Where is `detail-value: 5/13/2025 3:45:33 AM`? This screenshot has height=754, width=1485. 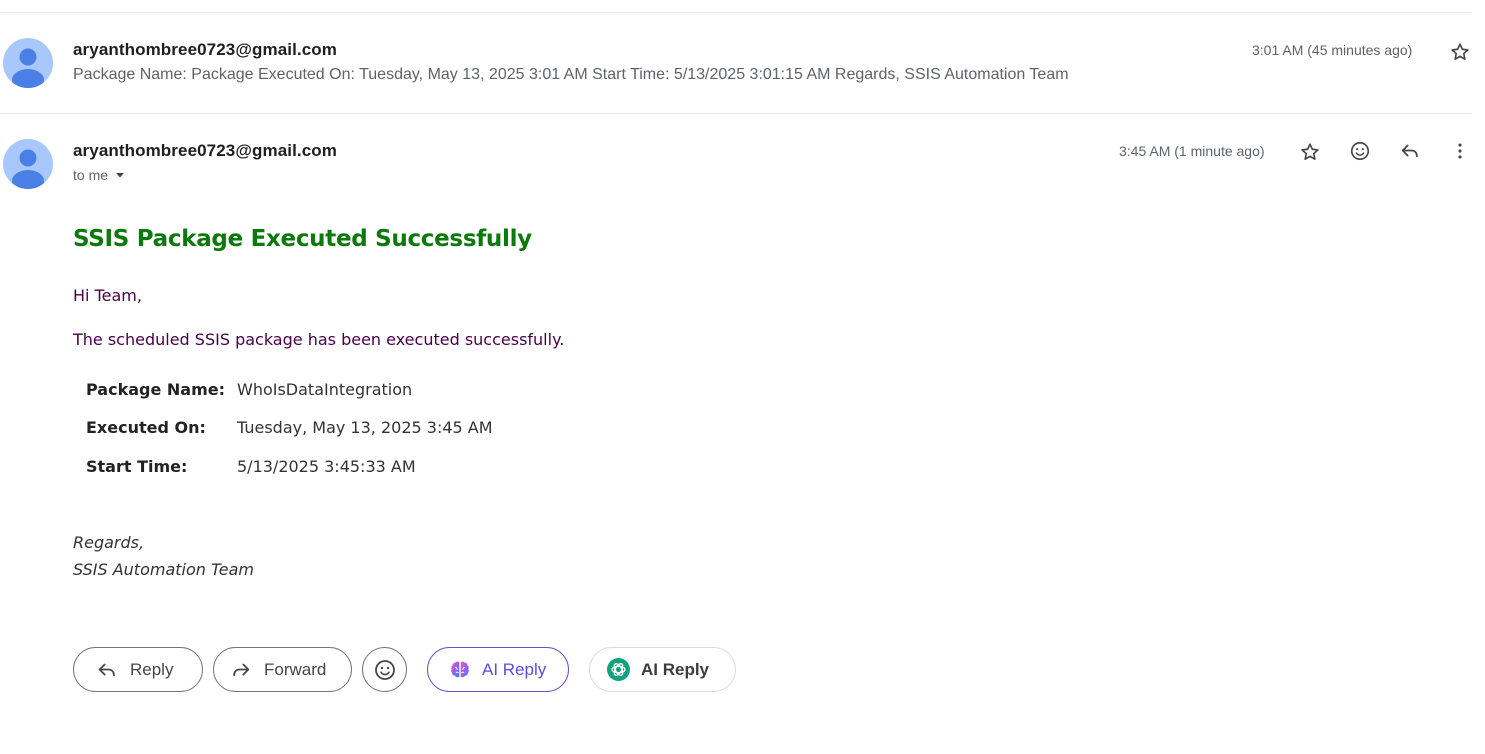 detail-value: 5/13/2025 3:45:33 AM is located at coordinates (326, 466).